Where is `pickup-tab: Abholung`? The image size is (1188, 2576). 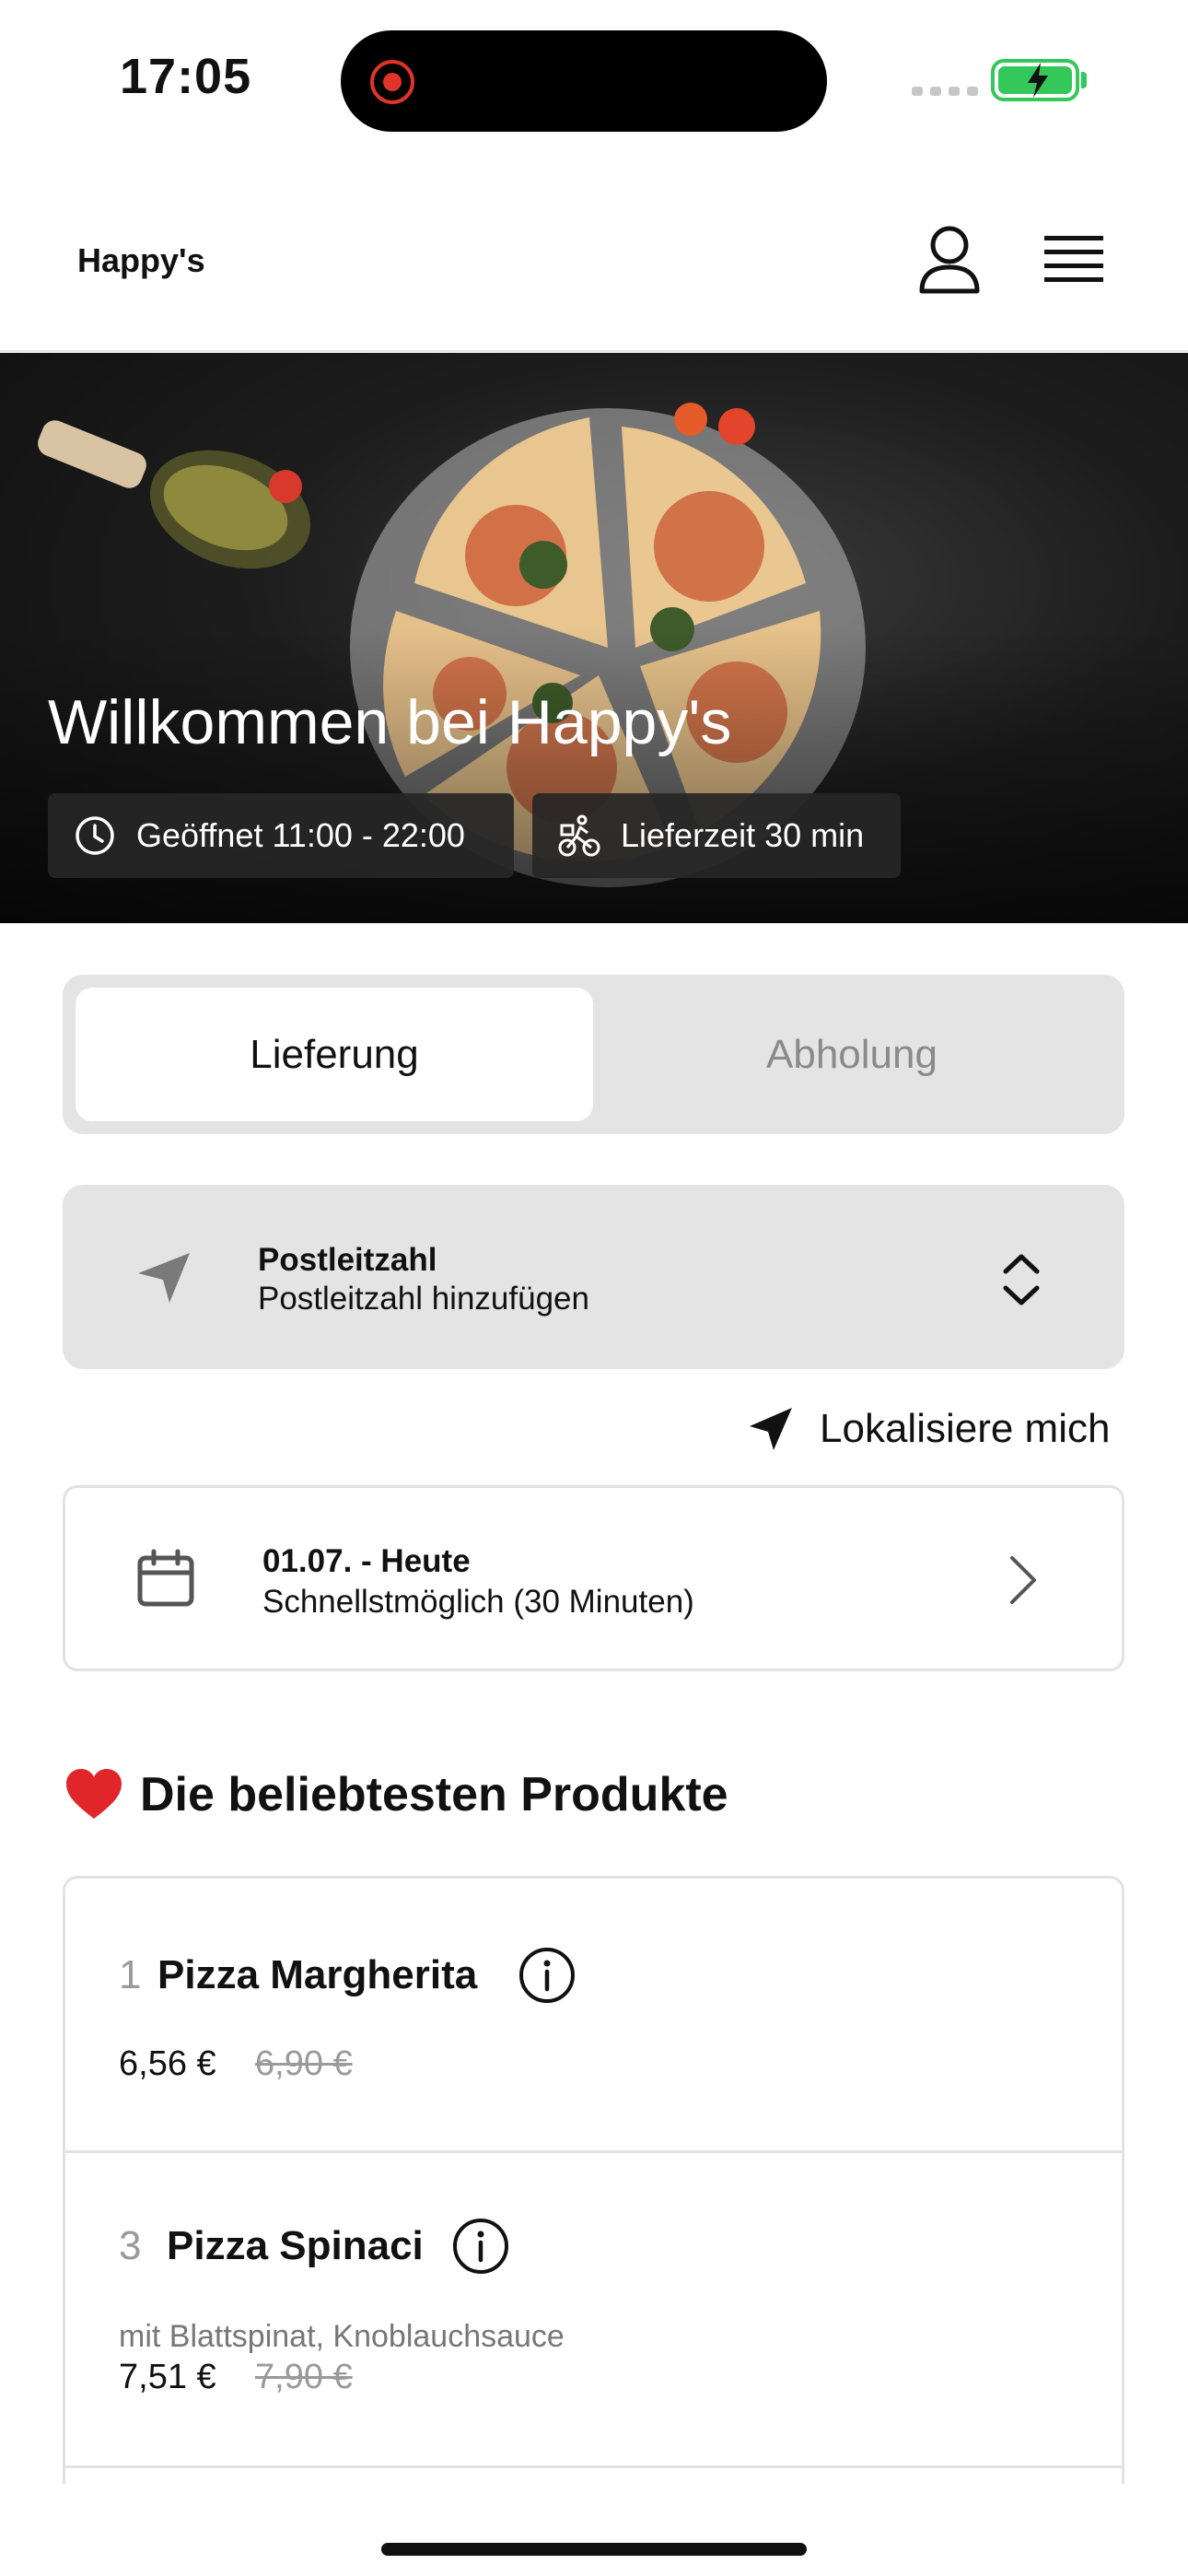 pickup-tab: Abholung is located at coordinates (852, 1054).